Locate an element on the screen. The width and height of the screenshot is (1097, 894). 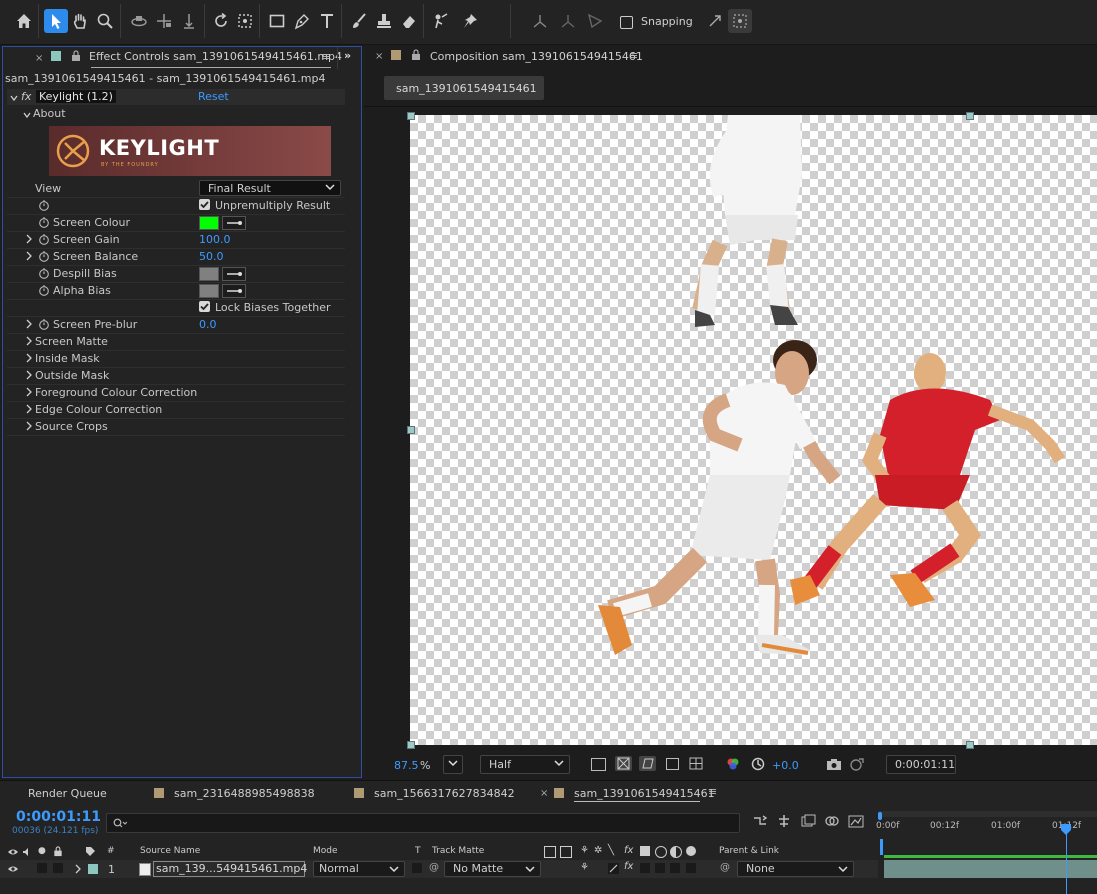
current-time-display: 0:00:01:11 is located at coordinates (58, 817).